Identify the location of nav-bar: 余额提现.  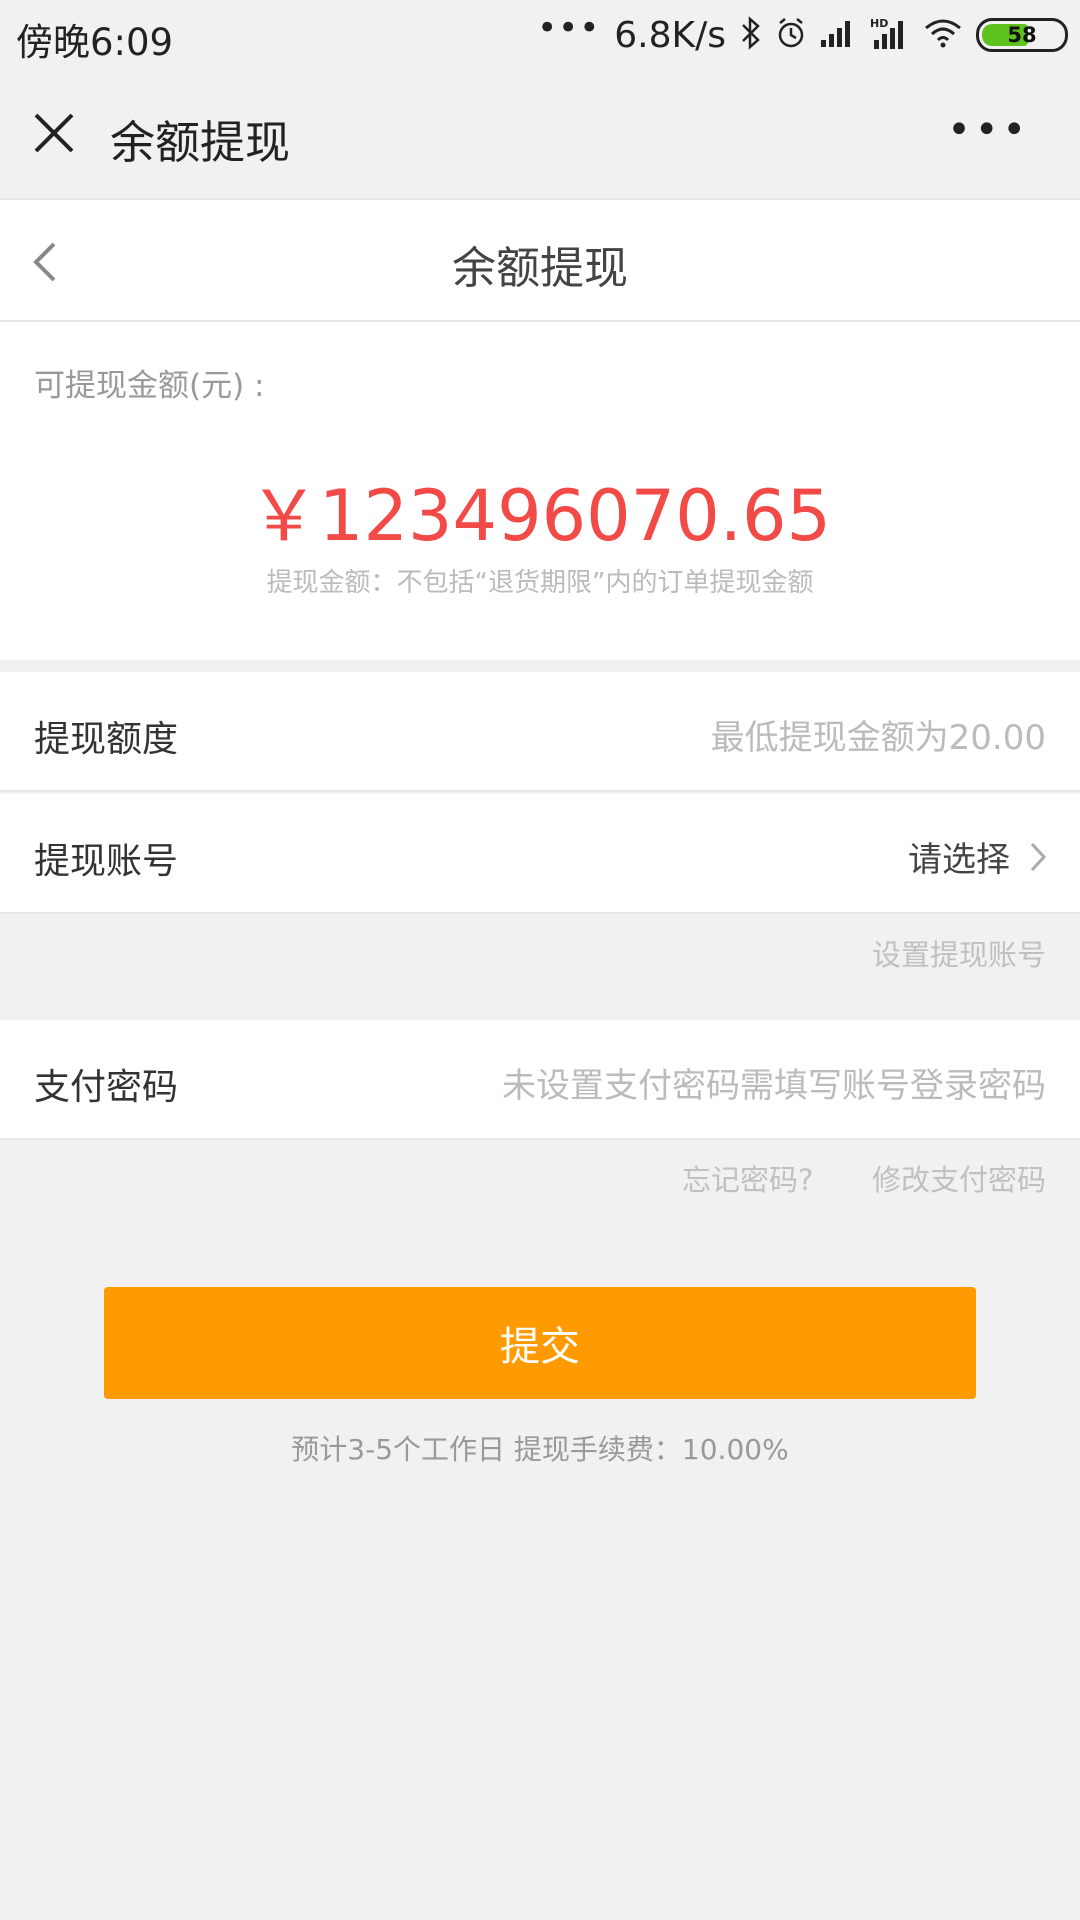
(540, 260).